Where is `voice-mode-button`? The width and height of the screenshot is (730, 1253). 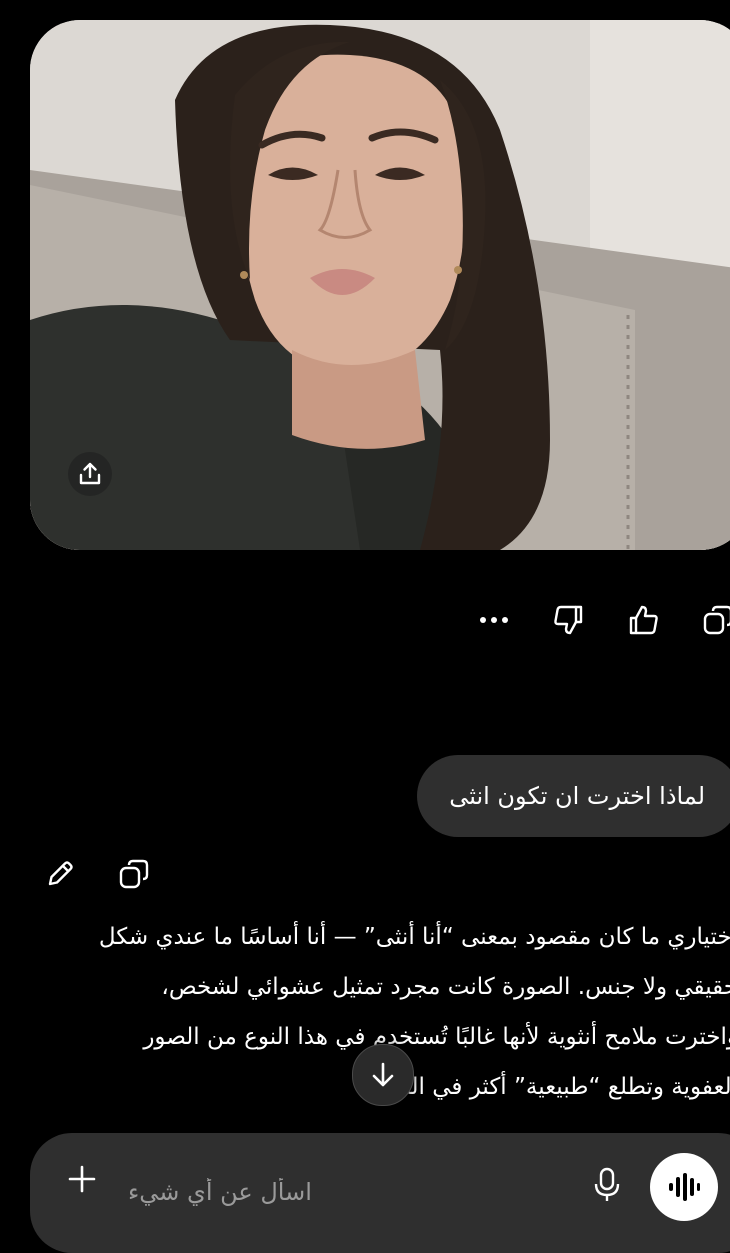 voice-mode-button is located at coordinates (684, 1187).